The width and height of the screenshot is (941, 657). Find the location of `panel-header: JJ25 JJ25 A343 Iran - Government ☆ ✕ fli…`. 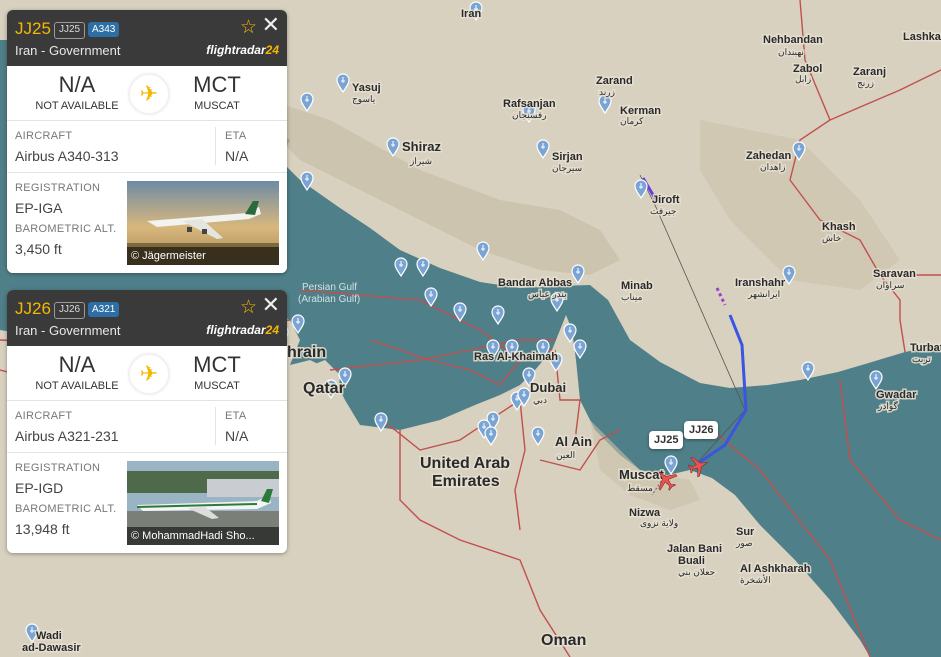

panel-header: JJ25 JJ25 A343 Iran - Government ☆ ✕ fli… is located at coordinates (147, 38).